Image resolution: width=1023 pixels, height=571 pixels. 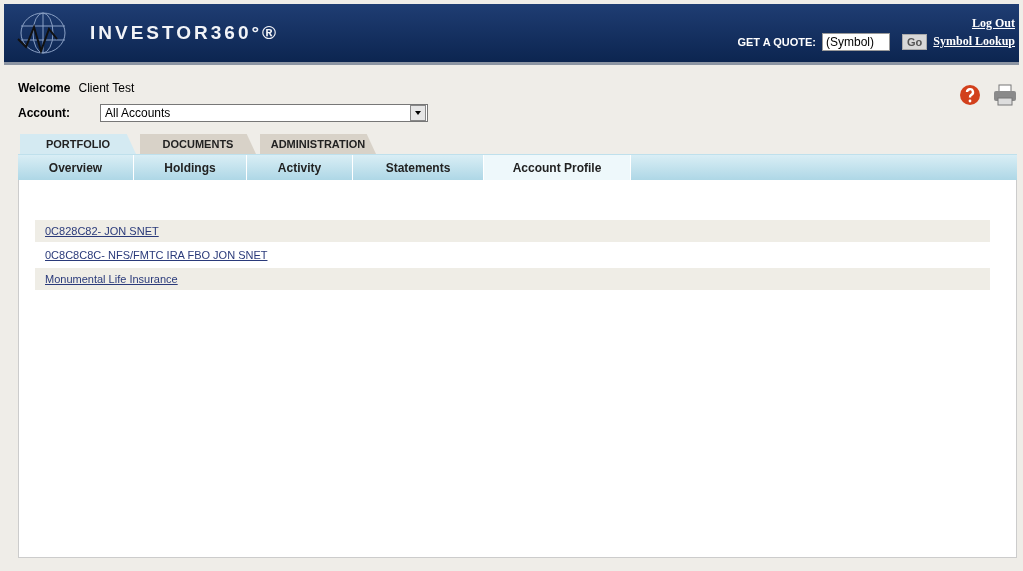 I want to click on account-label: Account:, so click(x=44, y=113).